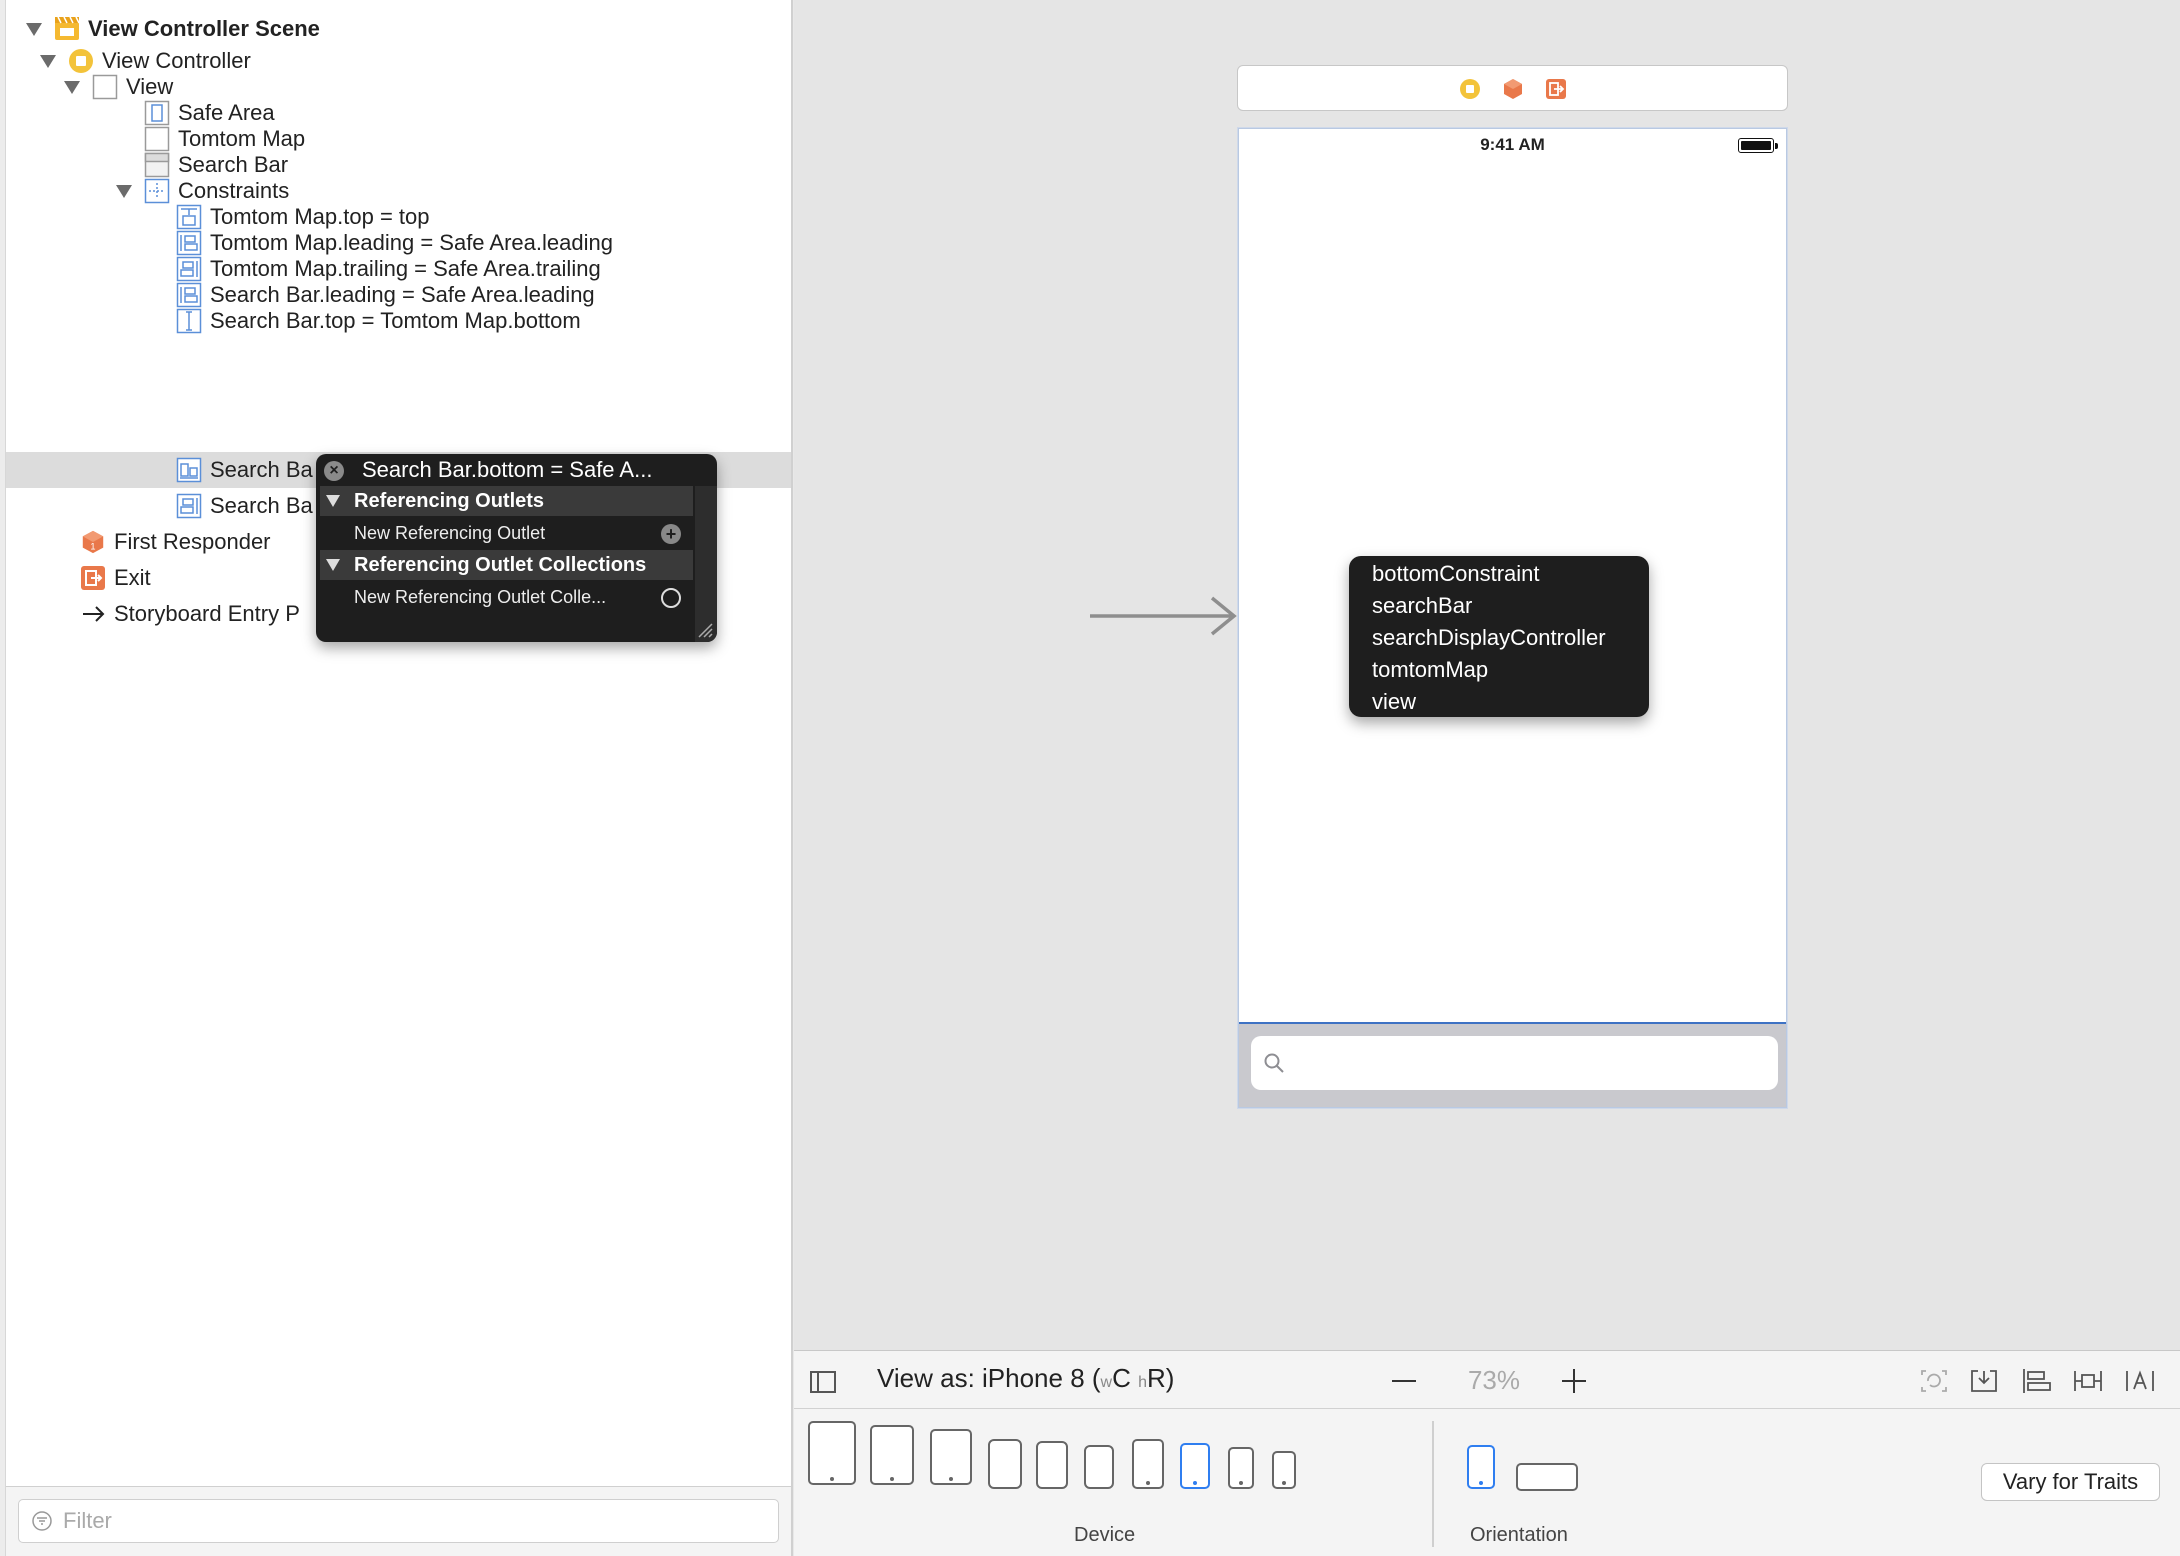  What do you see at coordinates (2088, 1381) in the screenshot?
I see `add-constraints-icon` at bounding box center [2088, 1381].